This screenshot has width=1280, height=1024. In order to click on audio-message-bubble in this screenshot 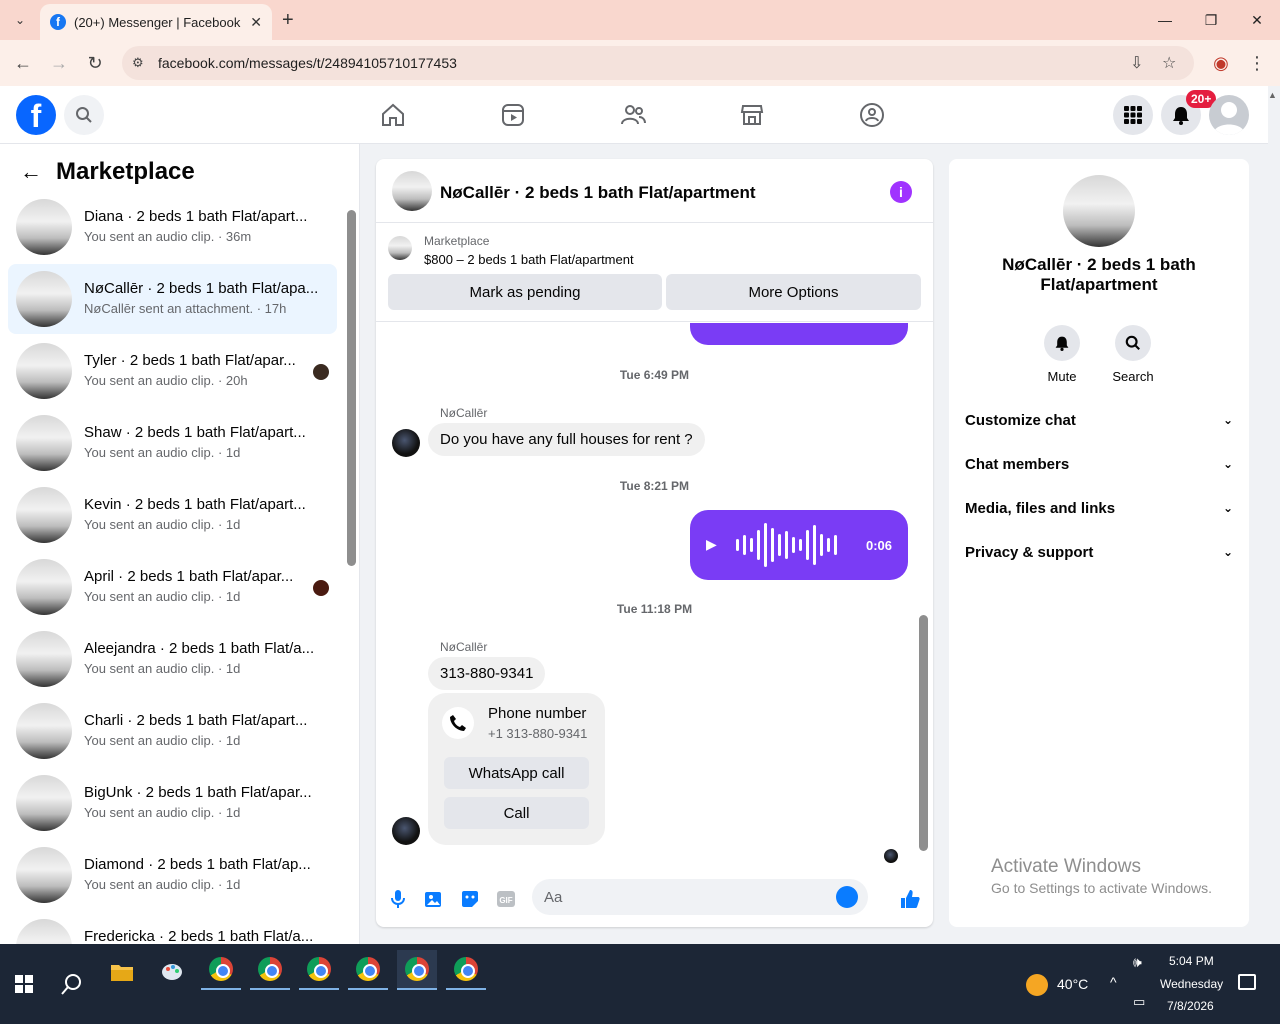, I will do `click(799, 334)`.